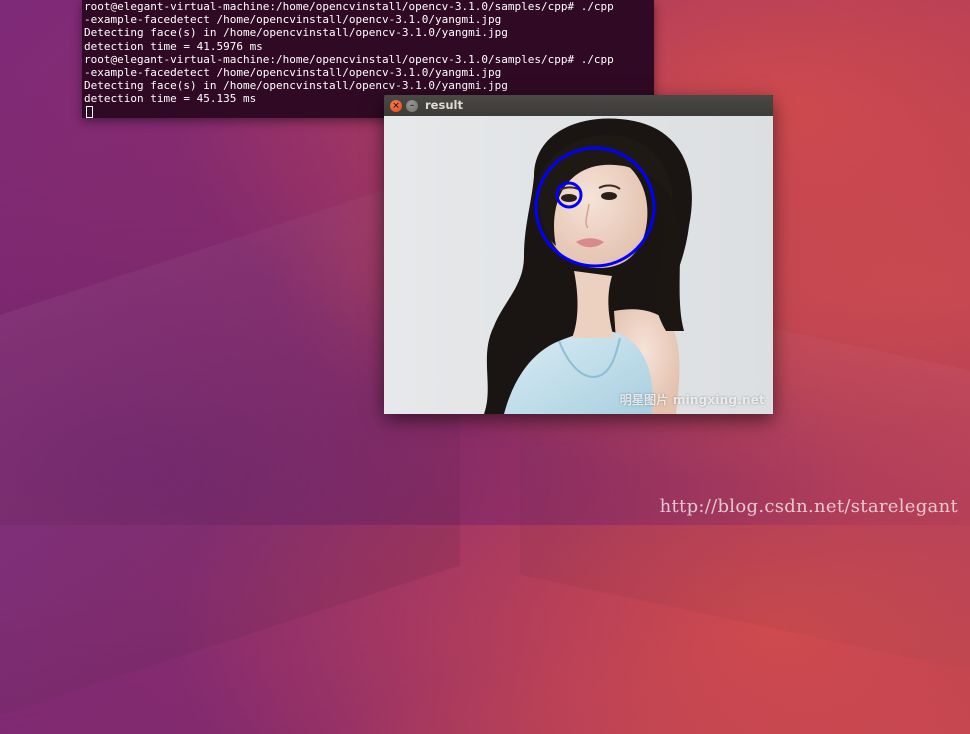 Image resolution: width=970 pixels, height=734 pixels. Describe the element at coordinates (808, 506) in the screenshot. I see `blog-watermark: http://blog.csdn.net/starelegant` at that location.